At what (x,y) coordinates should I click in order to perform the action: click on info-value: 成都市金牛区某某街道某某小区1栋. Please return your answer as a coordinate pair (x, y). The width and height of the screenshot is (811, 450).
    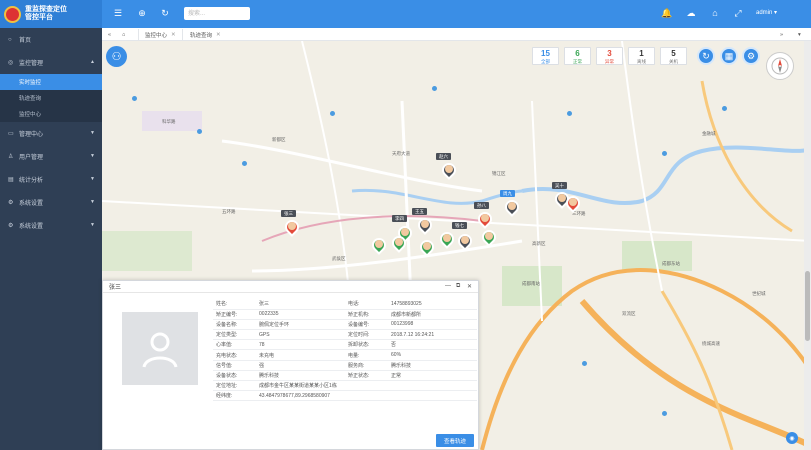
    Looking at the image, I should click on (366, 386).